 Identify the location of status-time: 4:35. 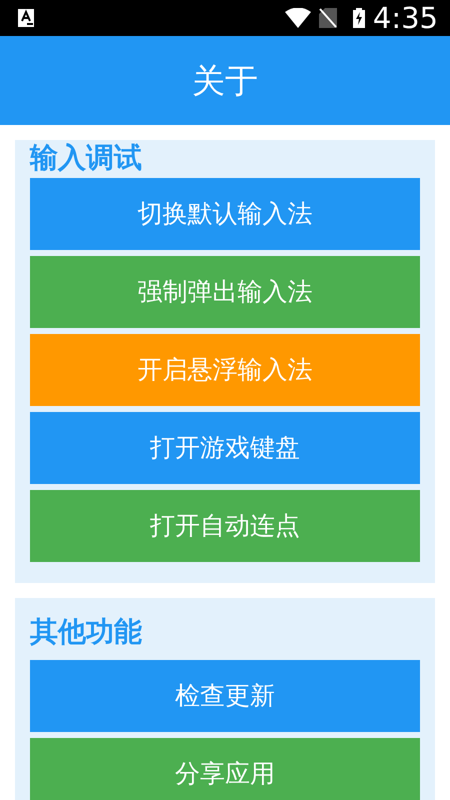
(405, 18).